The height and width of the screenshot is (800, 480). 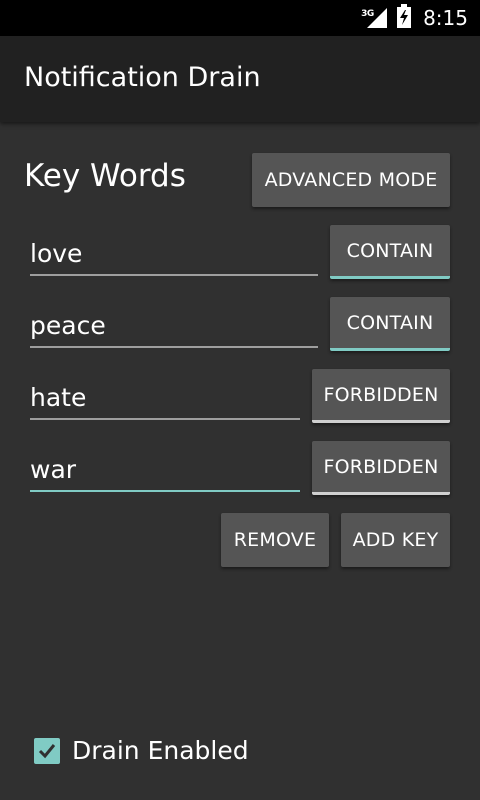 I want to click on network-type: 3G, so click(x=367, y=14).